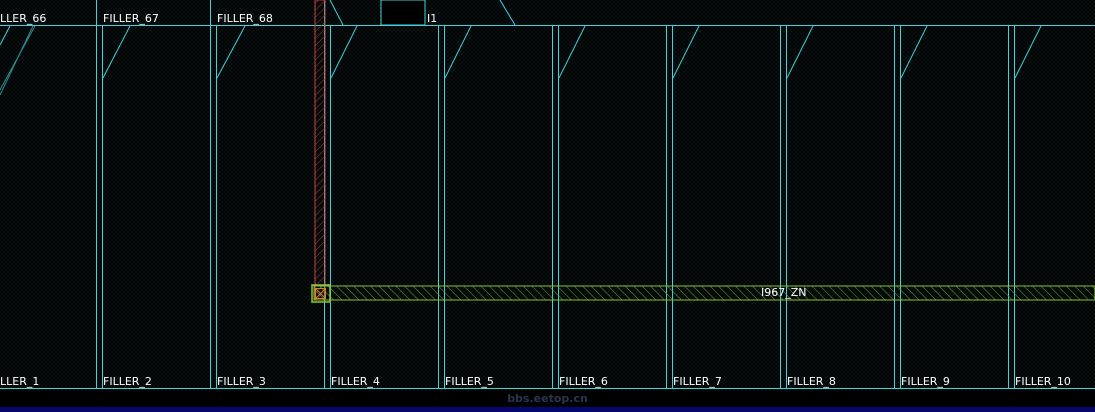 The width and height of the screenshot is (1095, 412). I want to click on cell-label-filler-3: FILLER_3, so click(241, 381).